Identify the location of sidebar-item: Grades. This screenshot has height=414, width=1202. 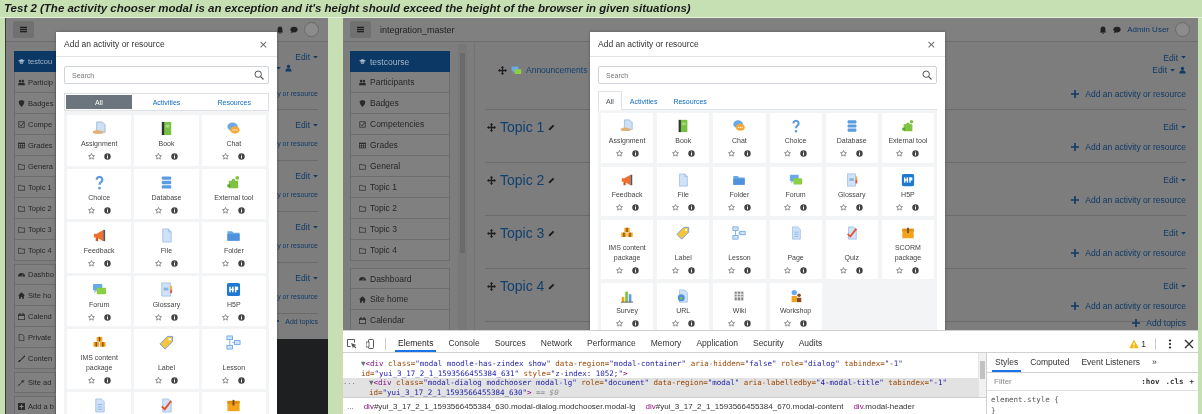
(400, 145).